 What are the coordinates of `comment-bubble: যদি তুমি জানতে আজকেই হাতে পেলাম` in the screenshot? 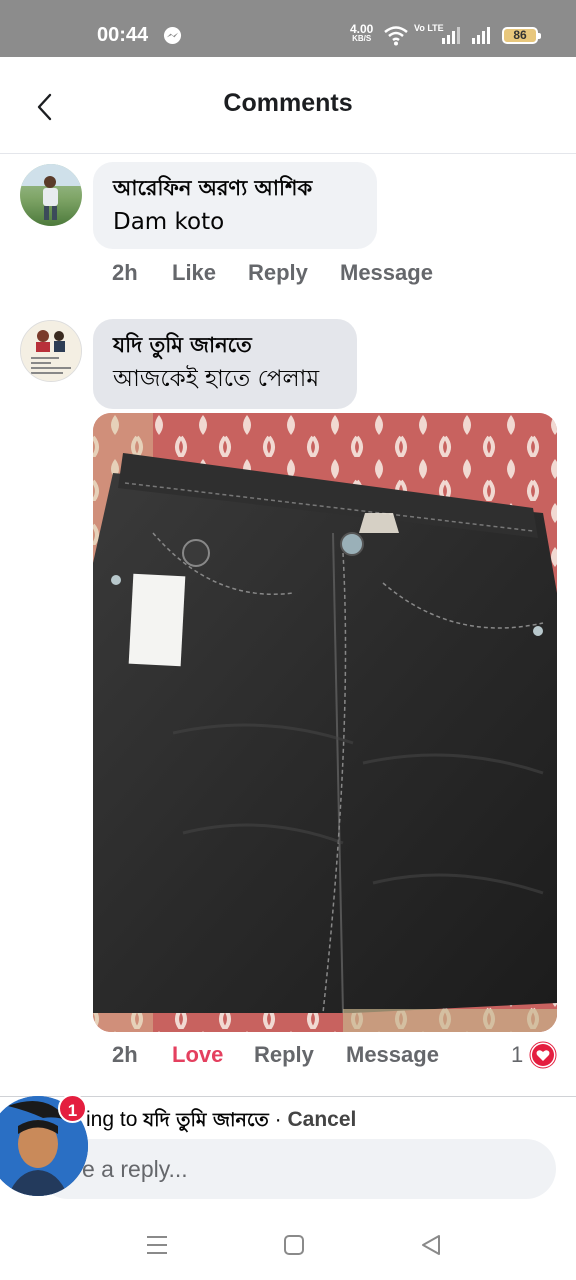 It's located at (225, 364).